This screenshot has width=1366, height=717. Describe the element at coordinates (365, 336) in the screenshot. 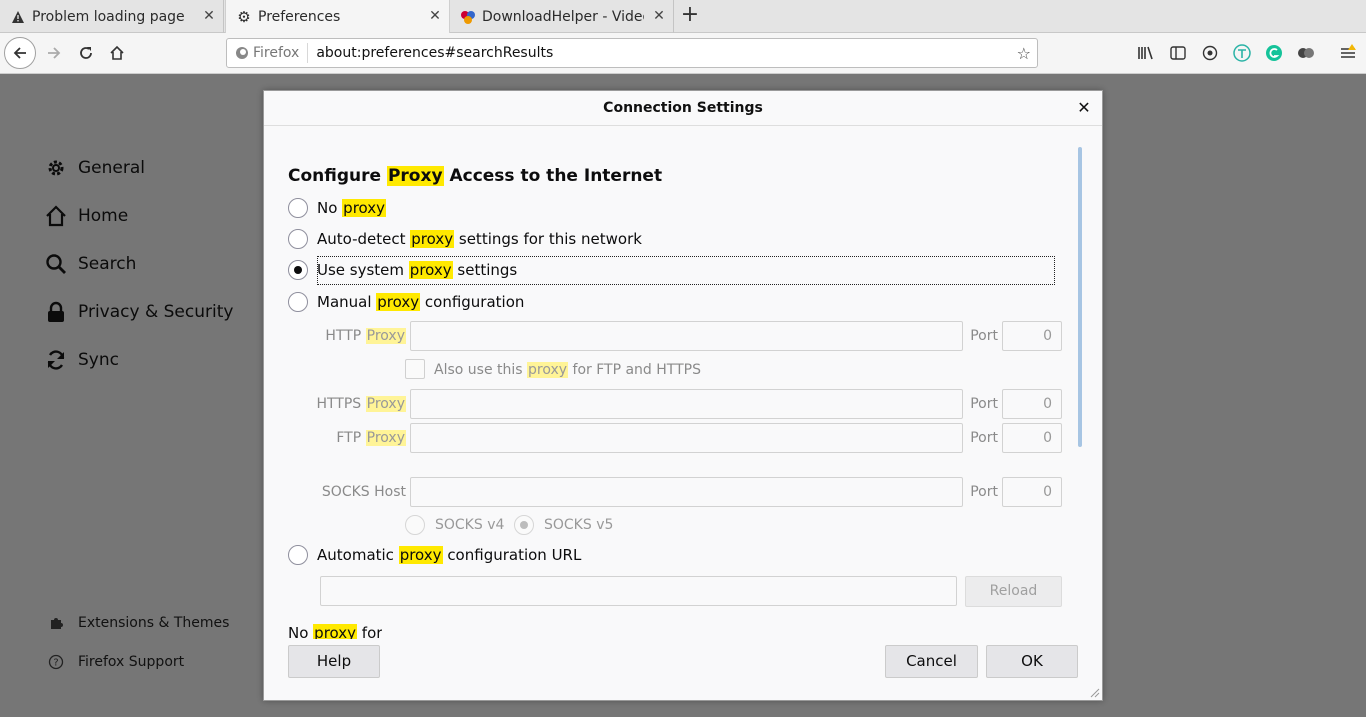

I see `http-proxy-label: HTTP Proxy` at that location.